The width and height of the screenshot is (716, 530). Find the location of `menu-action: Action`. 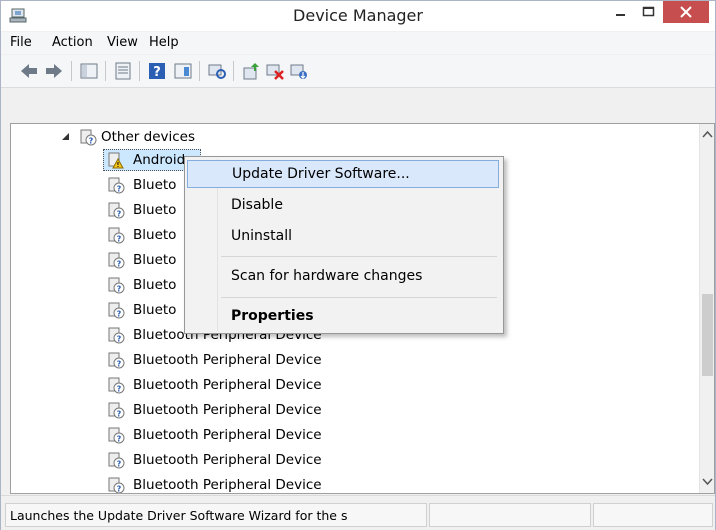

menu-action: Action is located at coordinates (72, 42).